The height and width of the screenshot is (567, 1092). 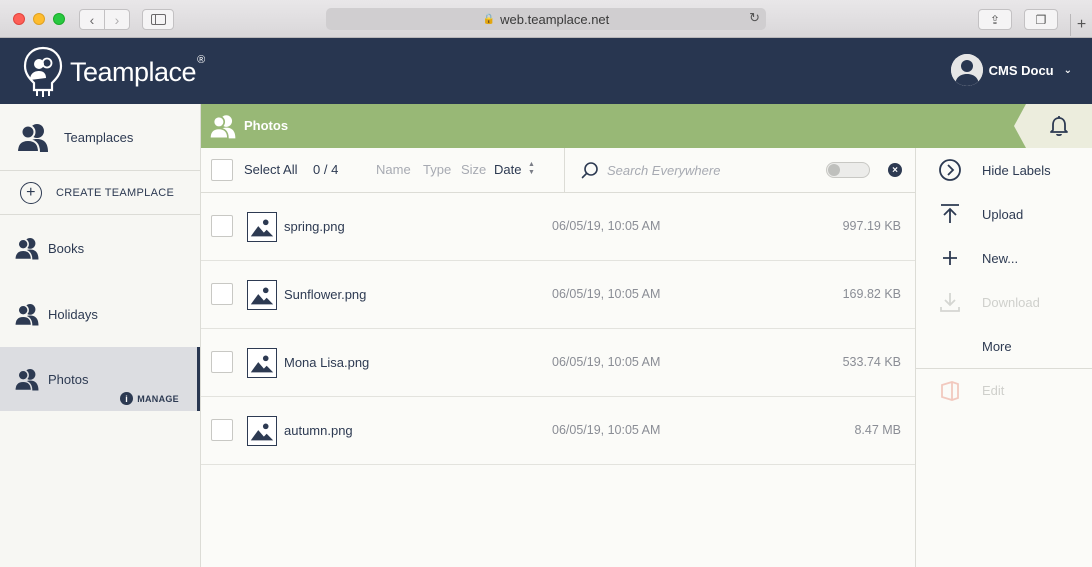 I want to click on minimize-window-button, so click(x=39, y=19).